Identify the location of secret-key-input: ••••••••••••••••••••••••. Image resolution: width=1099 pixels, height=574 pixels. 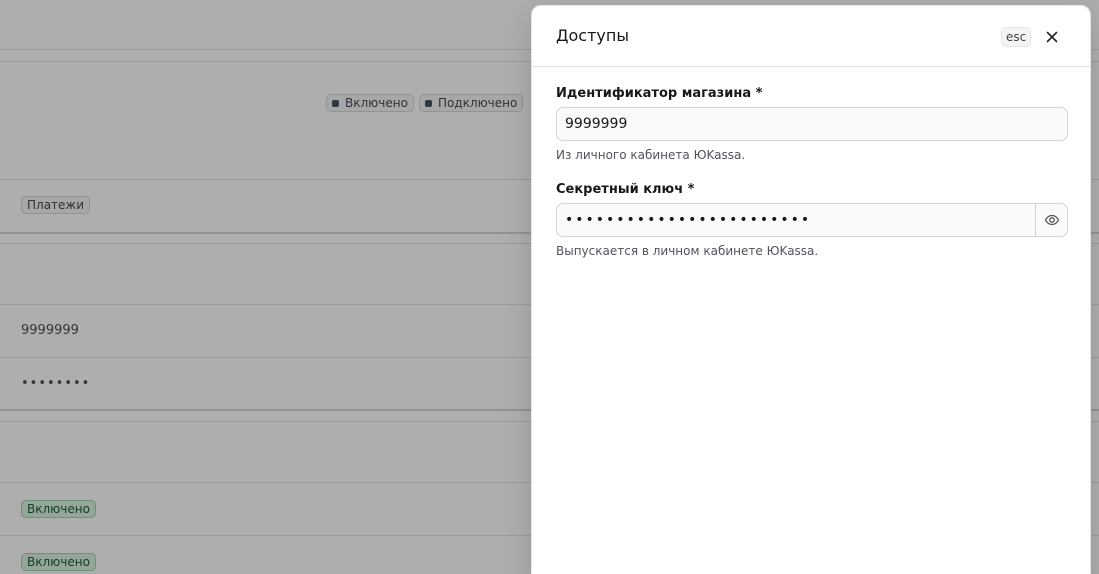
(812, 220).